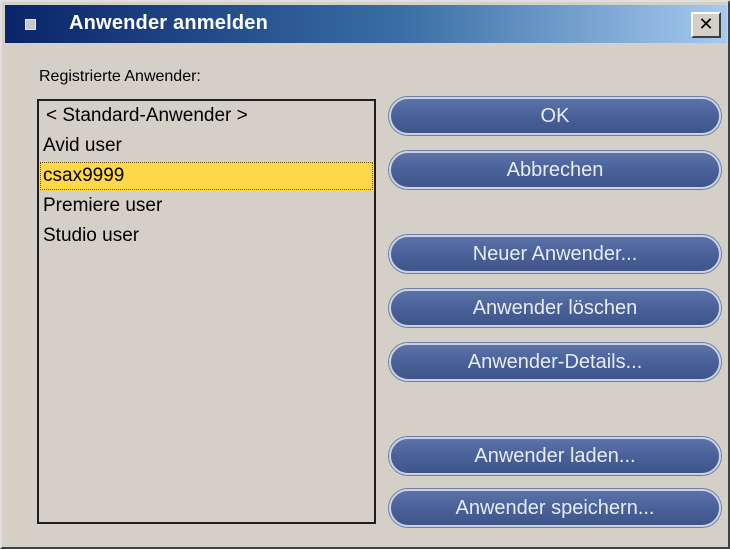 The width and height of the screenshot is (730, 549). Describe the element at coordinates (206, 146) in the screenshot. I see `list-item-avid-user: Avid user` at that location.